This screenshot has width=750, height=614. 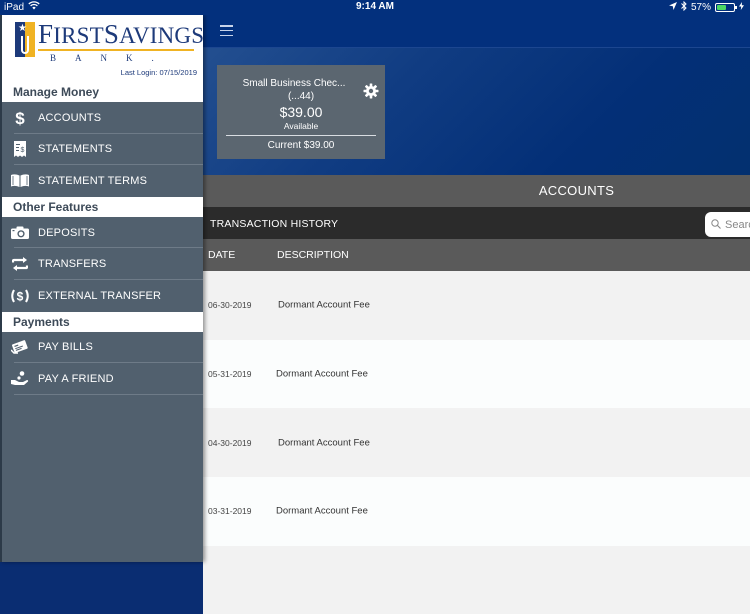 I want to click on sidebar-item-pay-bills: PAY BILLS, so click(x=102, y=348).